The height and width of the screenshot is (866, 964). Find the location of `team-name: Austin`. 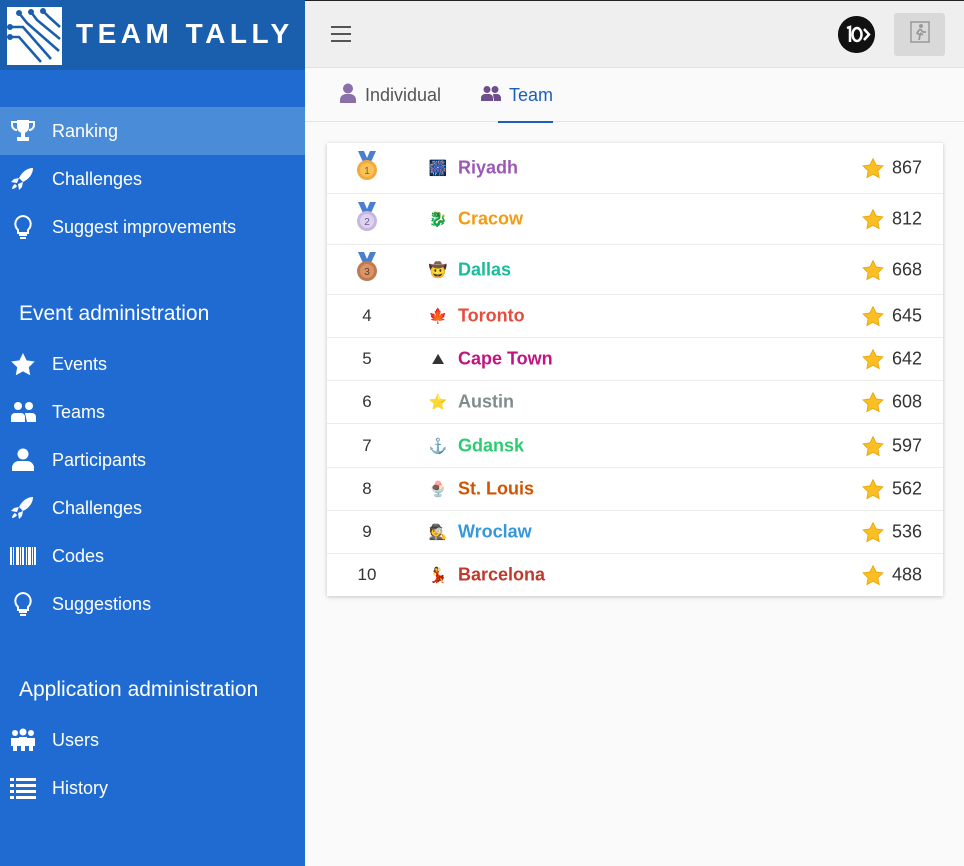

team-name: Austin is located at coordinates (486, 402).